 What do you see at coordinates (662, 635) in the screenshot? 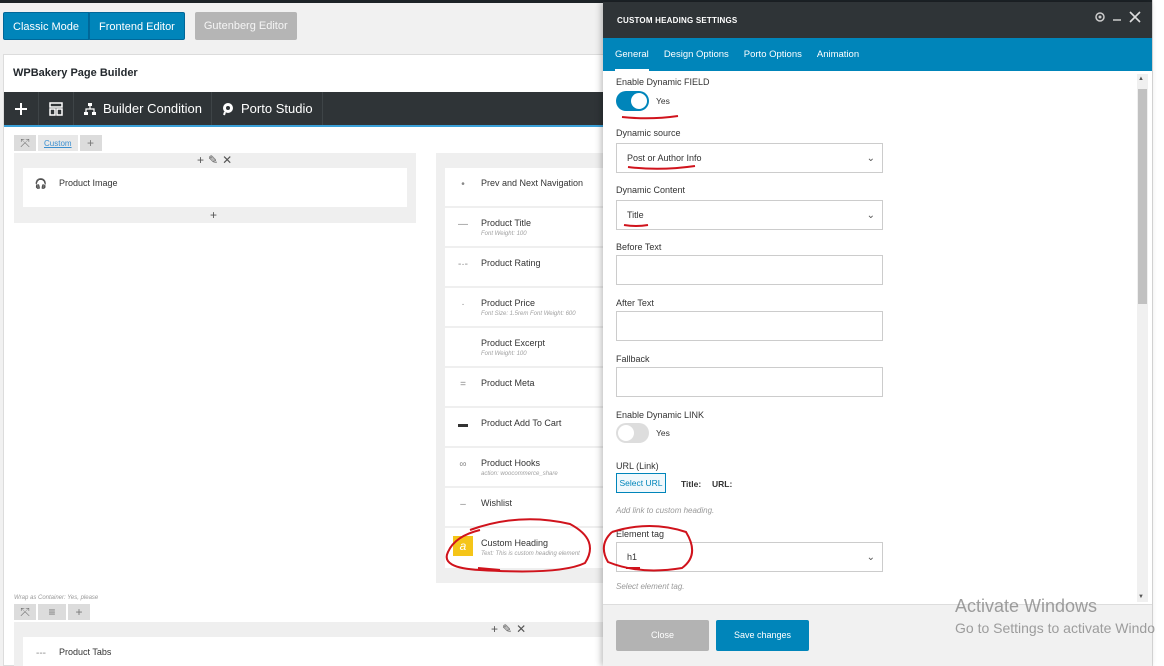
I see `close-button: Close` at bounding box center [662, 635].